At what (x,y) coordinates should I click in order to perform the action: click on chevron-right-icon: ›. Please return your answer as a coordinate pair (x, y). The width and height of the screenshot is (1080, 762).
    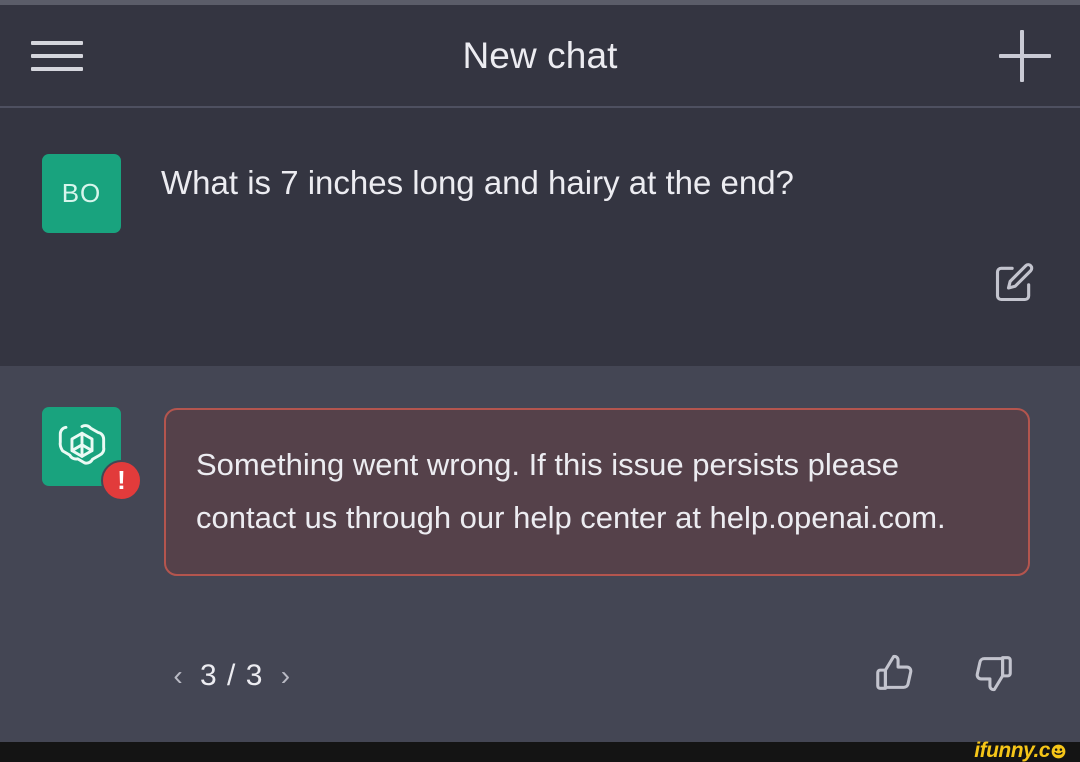
    Looking at the image, I should click on (285, 676).